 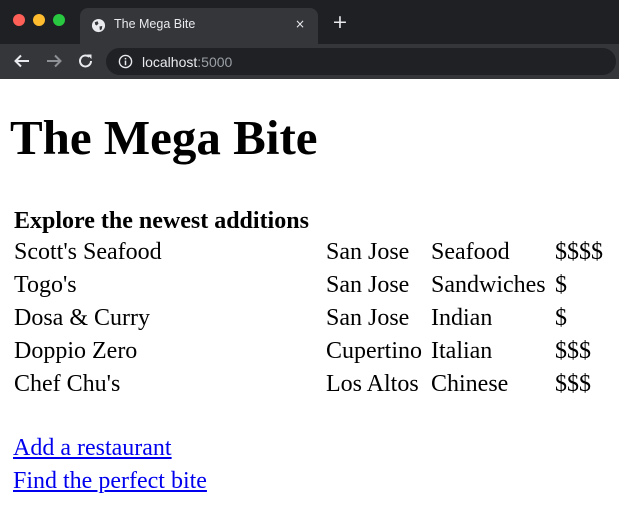 I want to click on page-links: Add a restaurant Find the perfect bite, so click(x=110, y=465).